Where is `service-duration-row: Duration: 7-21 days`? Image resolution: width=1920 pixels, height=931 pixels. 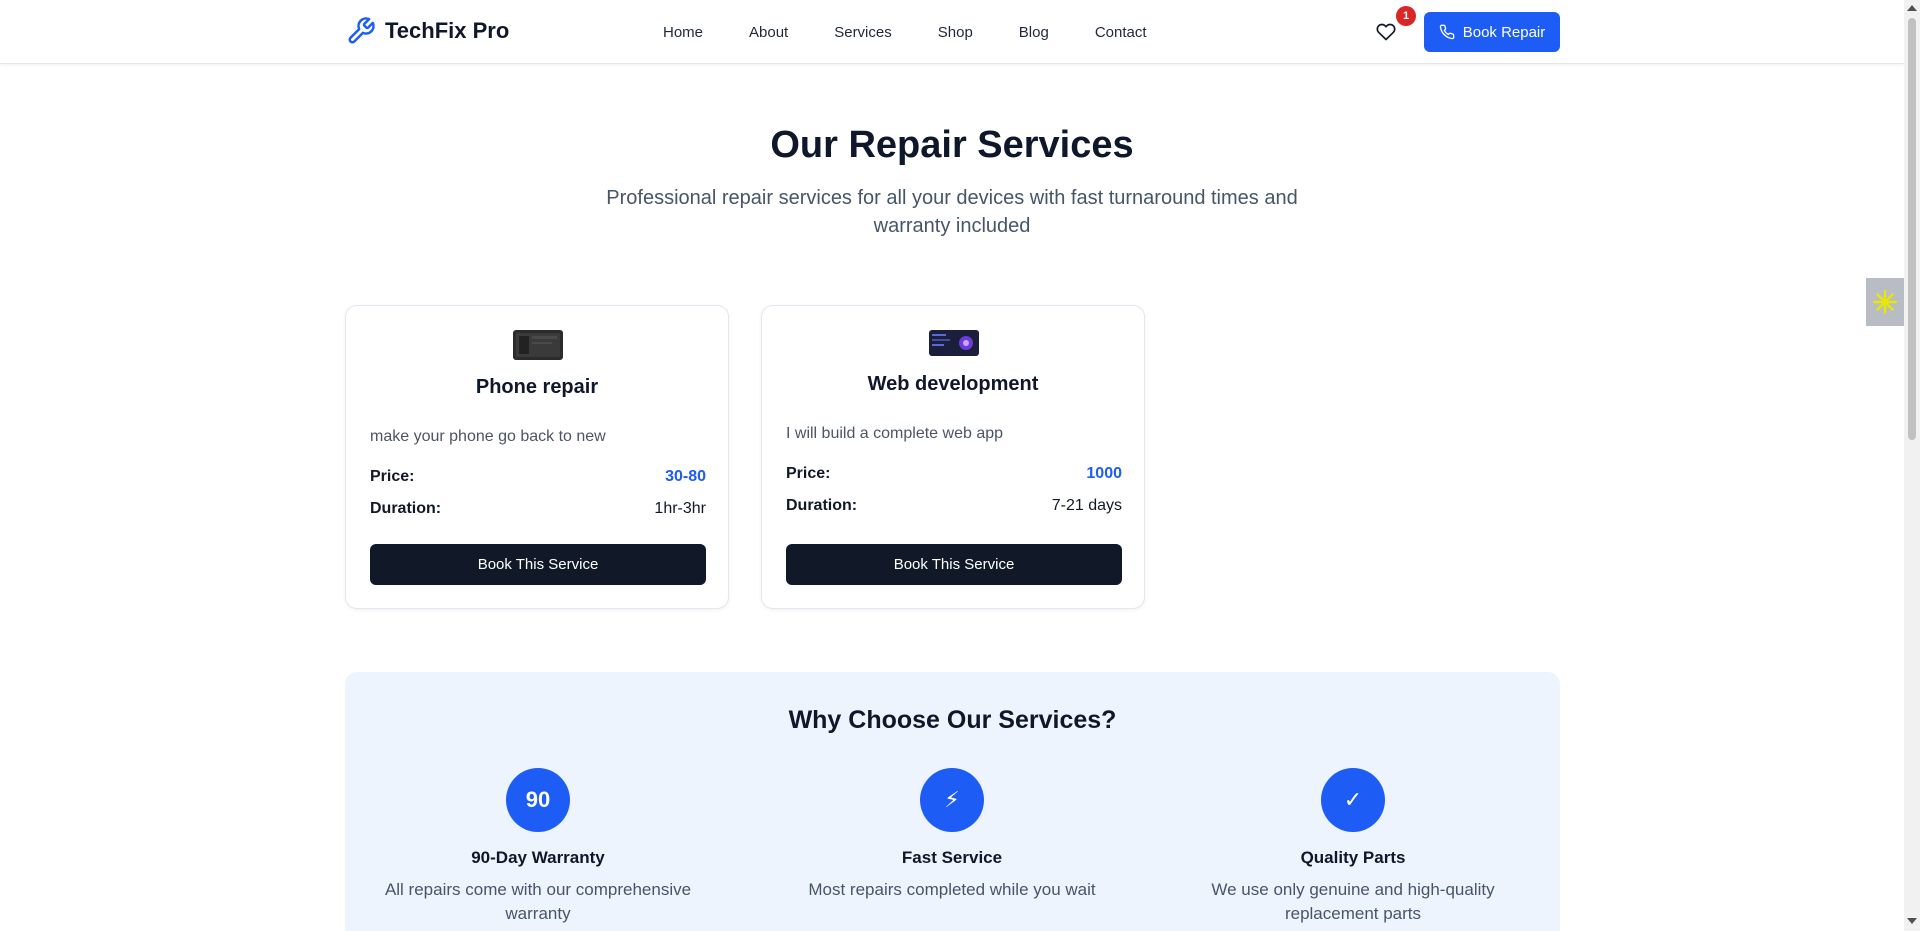
service-duration-row: Duration: 7-21 days is located at coordinates (954, 506).